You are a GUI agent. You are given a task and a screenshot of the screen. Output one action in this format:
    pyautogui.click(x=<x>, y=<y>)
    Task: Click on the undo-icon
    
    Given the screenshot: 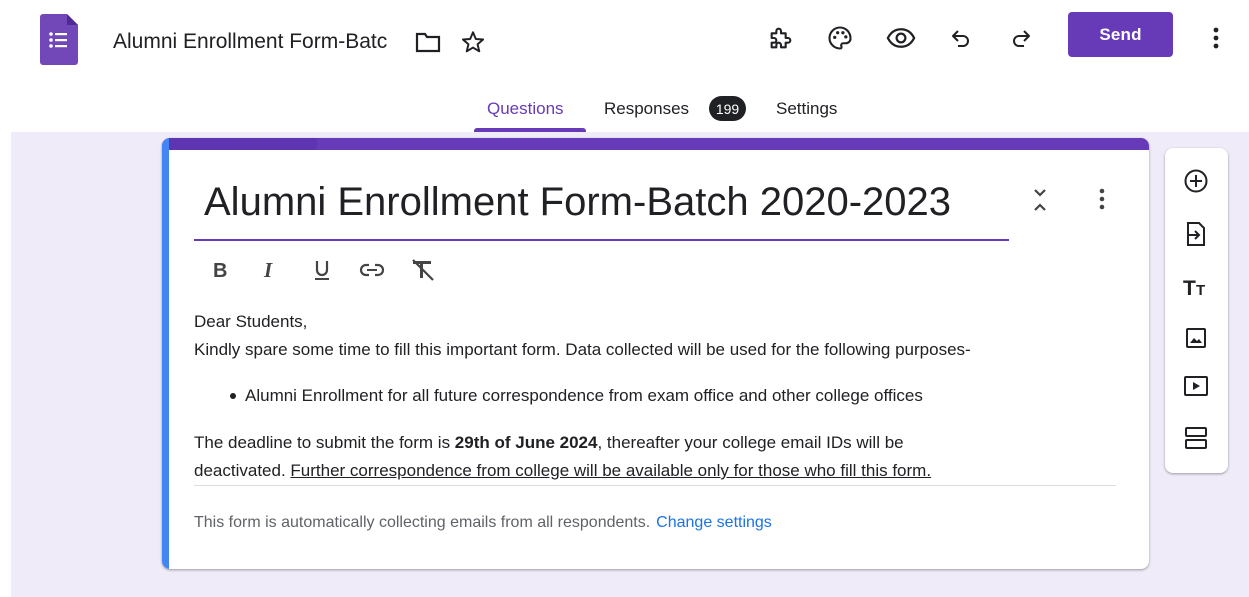 What is the action you would take?
    pyautogui.click(x=961, y=38)
    